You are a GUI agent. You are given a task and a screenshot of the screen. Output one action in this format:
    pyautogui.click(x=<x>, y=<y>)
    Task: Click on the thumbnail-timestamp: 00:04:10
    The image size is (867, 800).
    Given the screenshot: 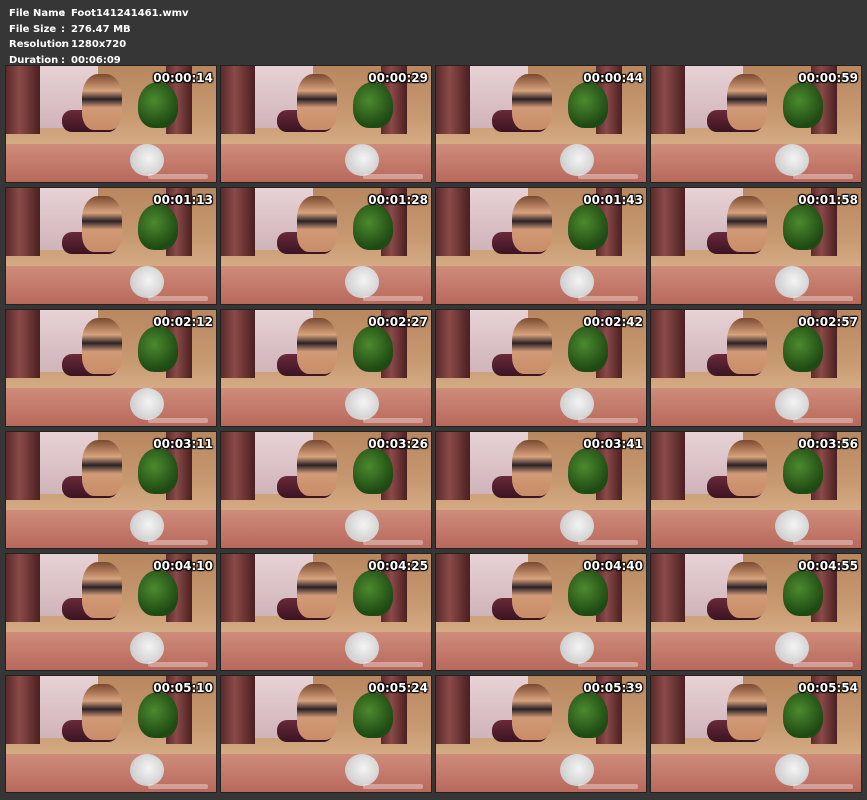 What is the action you would take?
    pyautogui.click(x=183, y=566)
    